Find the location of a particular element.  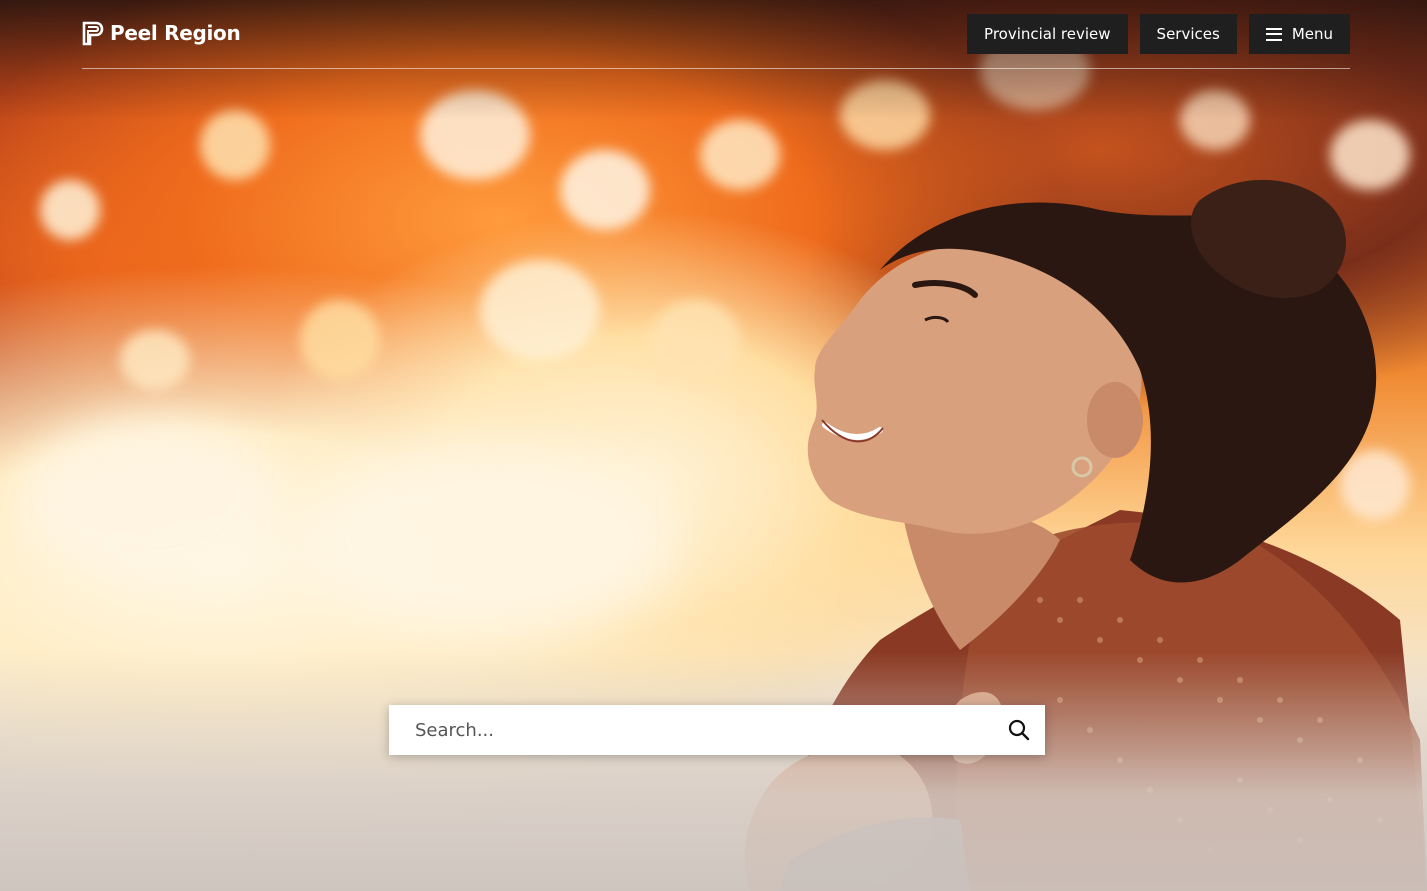

provincial-review-label: Provincial review is located at coordinates (1047, 34).